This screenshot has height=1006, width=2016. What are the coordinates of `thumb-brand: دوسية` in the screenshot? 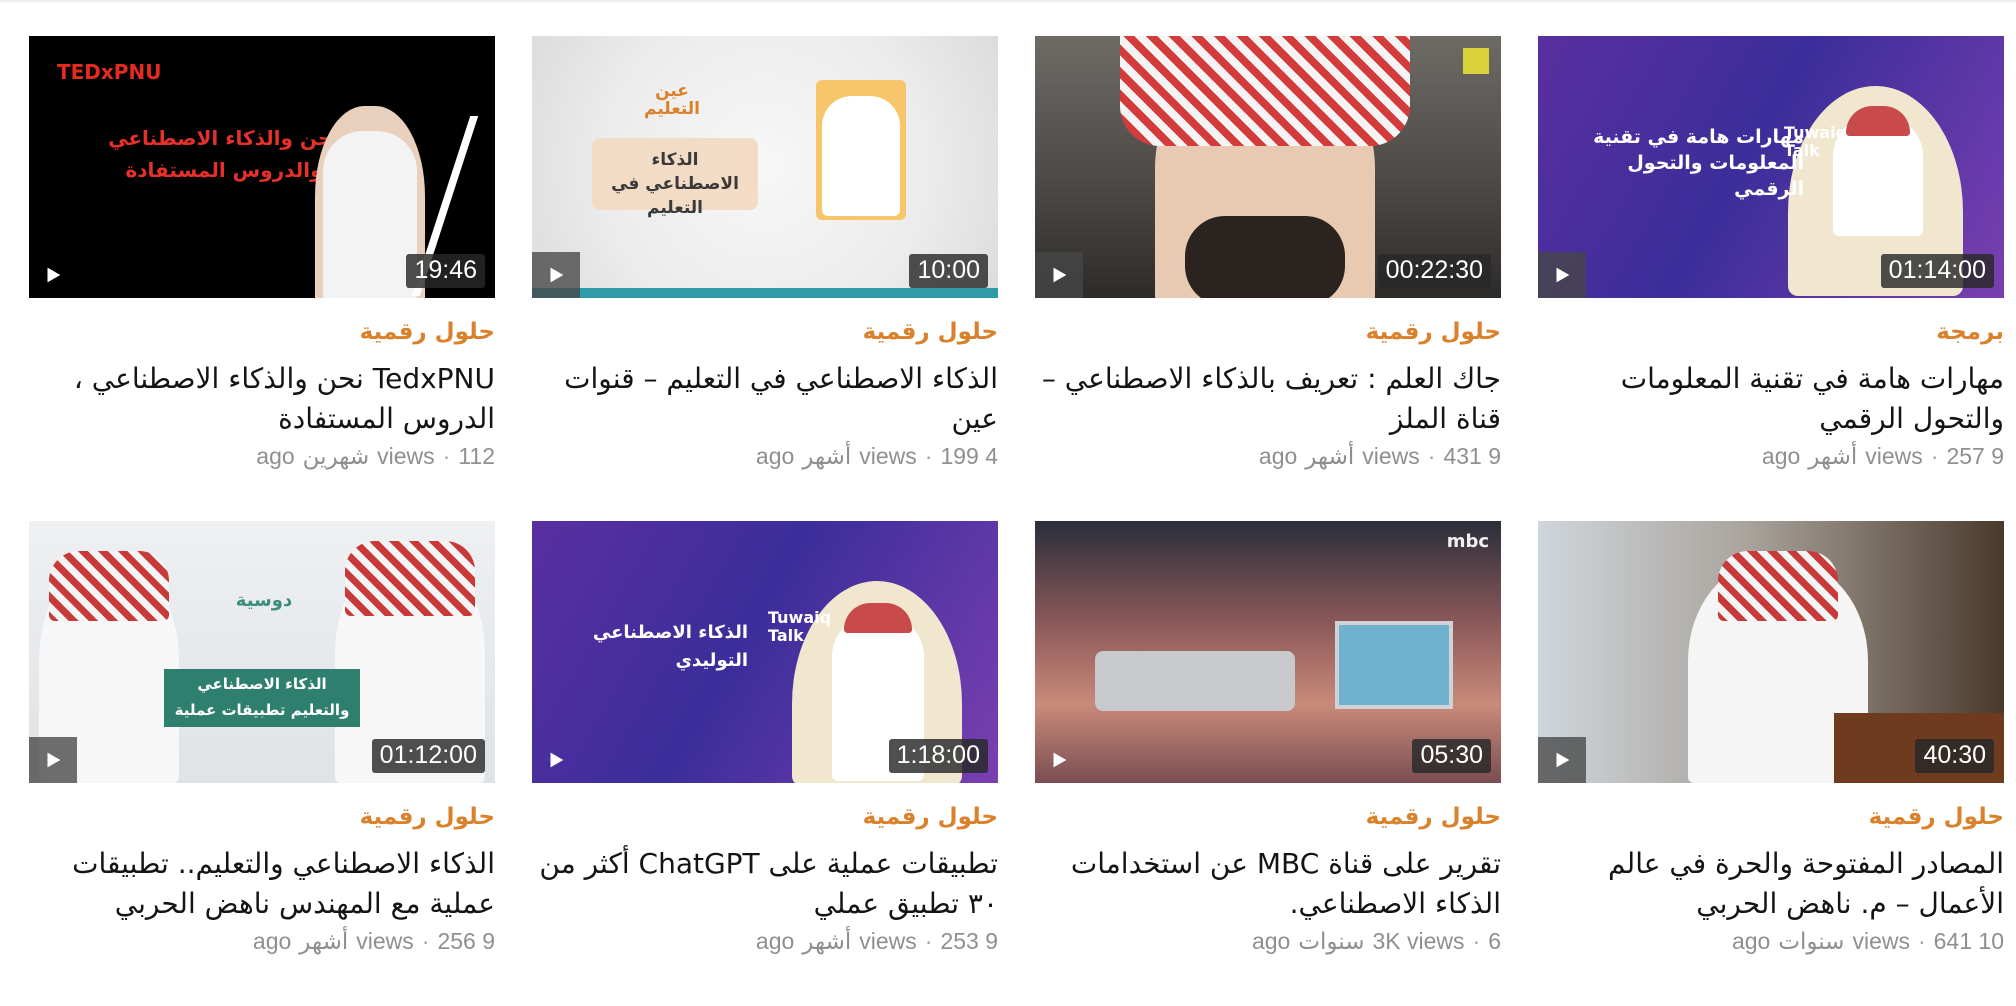 It's located at (264, 600).